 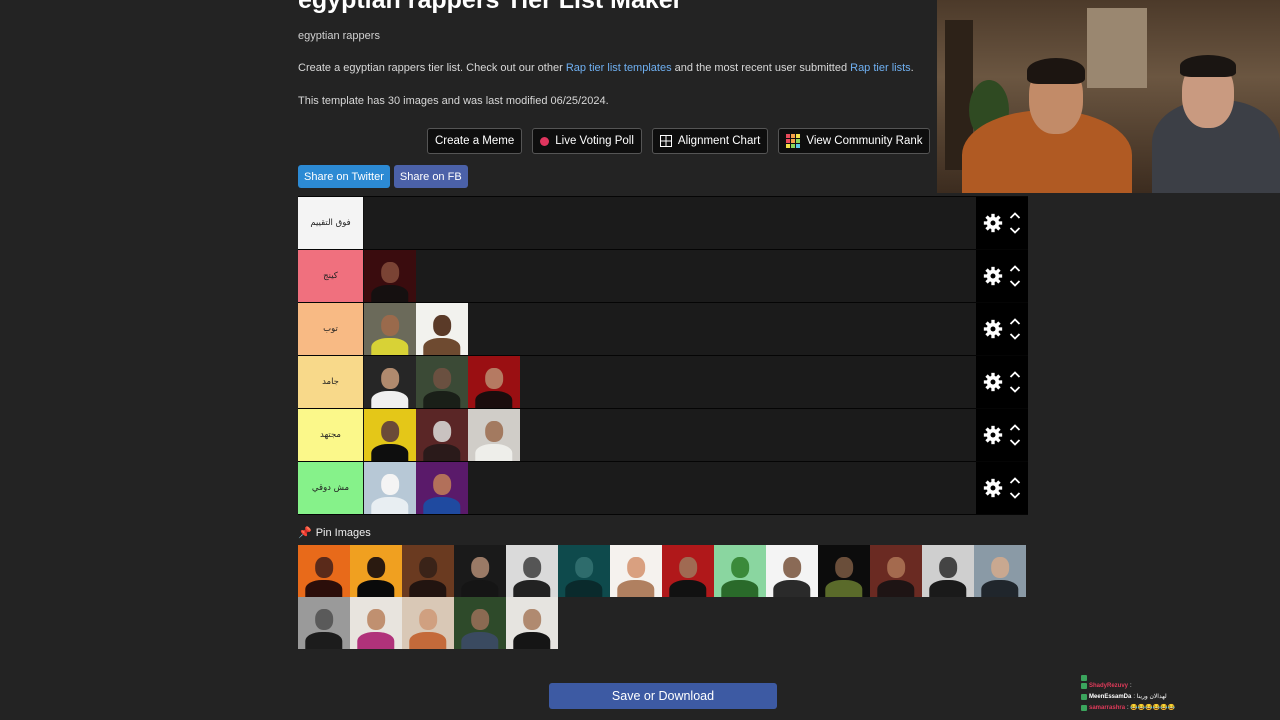 I want to click on chat-message: samarrashra: 😂😂😂😂😂😂, so click(x=1180, y=708).